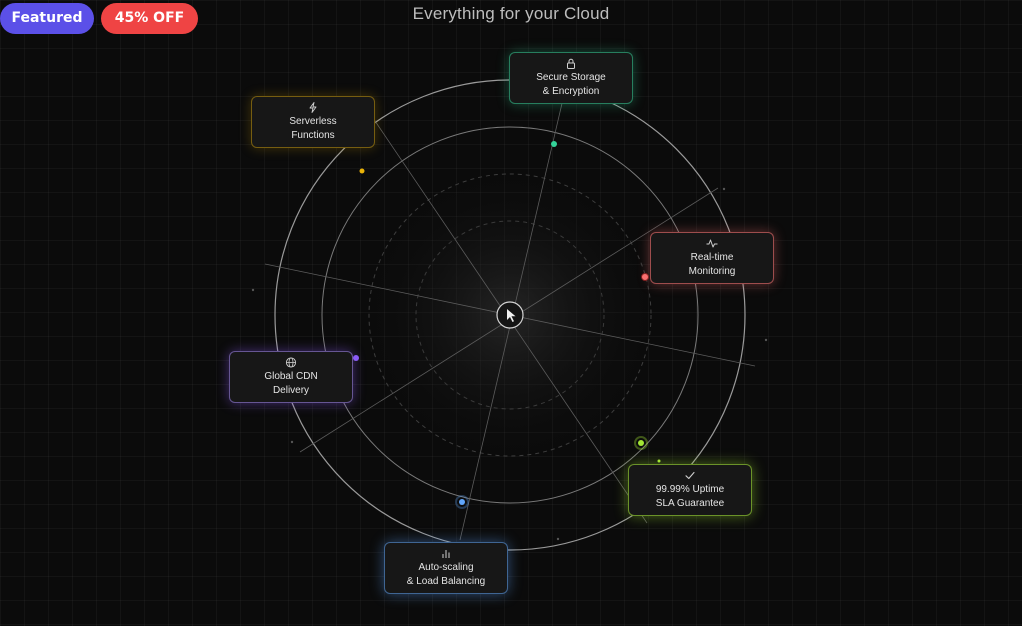 Image resolution: width=1022 pixels, height=626 pixels. I want to click on feature-title: Secure Storage, so click(571, 77).